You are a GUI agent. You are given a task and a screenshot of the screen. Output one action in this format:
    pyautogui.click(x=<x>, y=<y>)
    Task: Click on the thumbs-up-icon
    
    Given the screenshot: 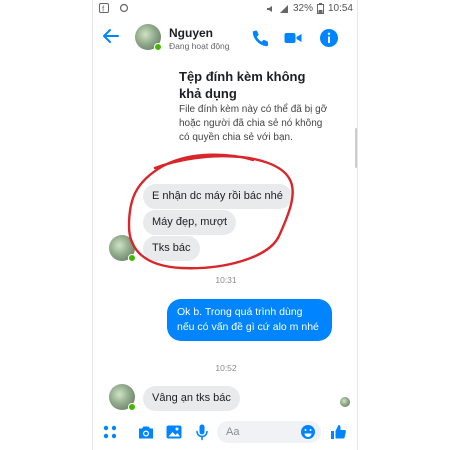 What is the action you would take?
    pyautogui.click(x=338, y=432)
    